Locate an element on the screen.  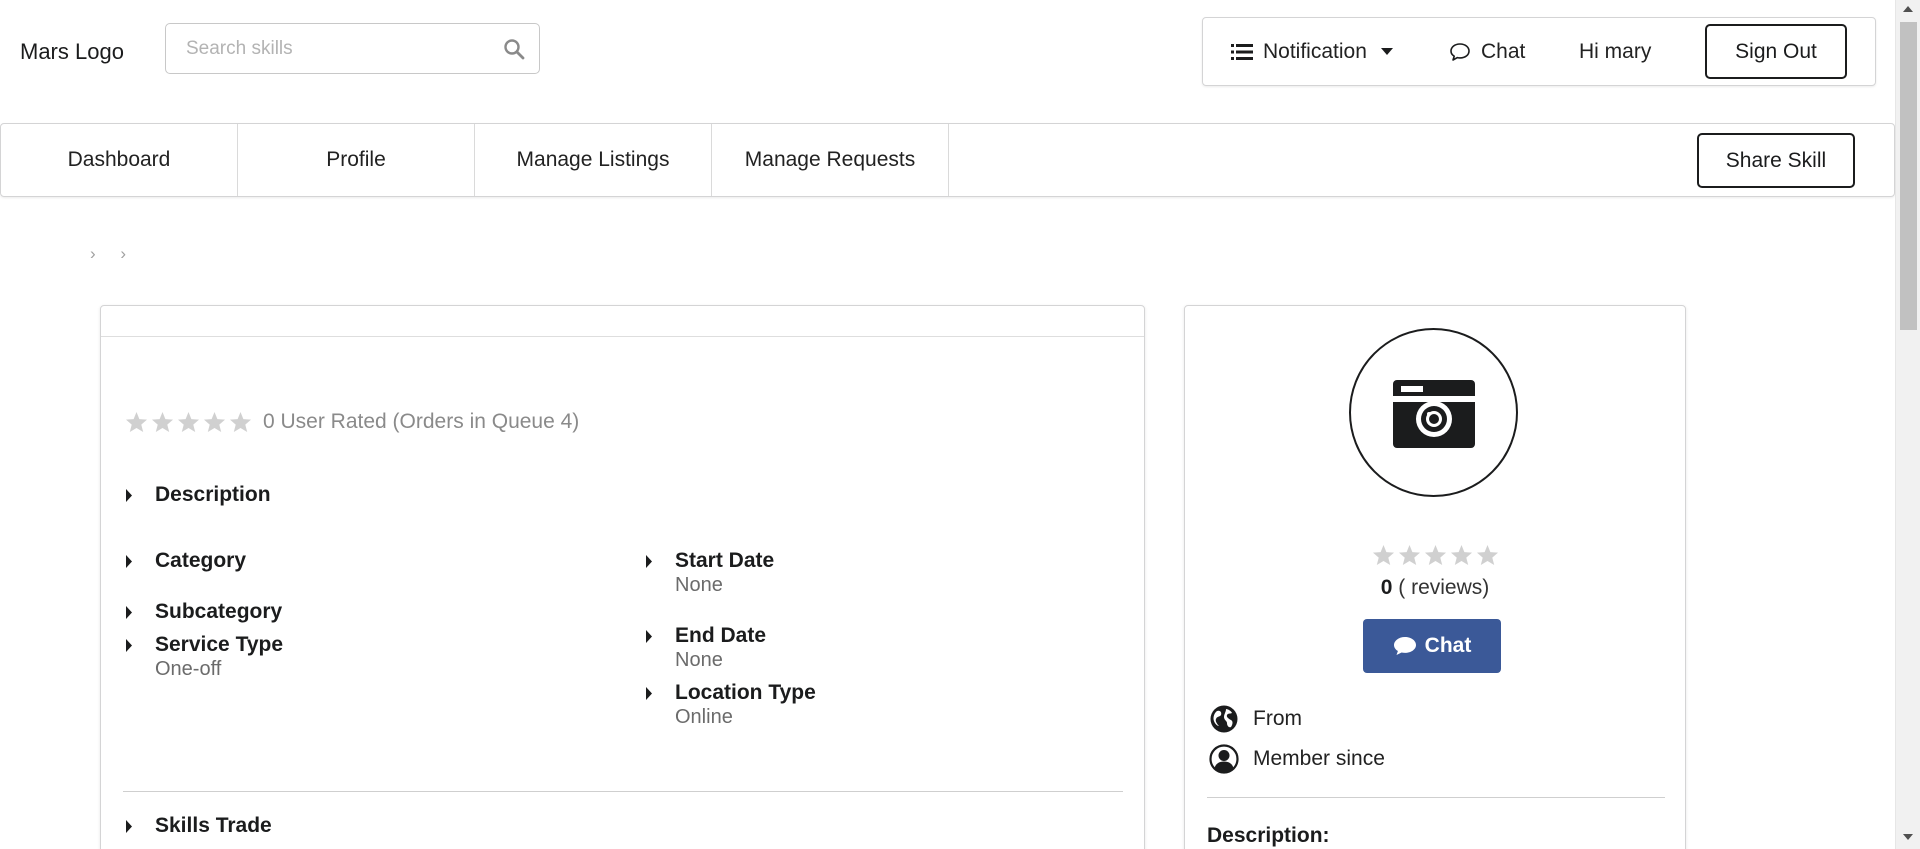
header-chat-link: Chat is located at coordinates (1487, 51).